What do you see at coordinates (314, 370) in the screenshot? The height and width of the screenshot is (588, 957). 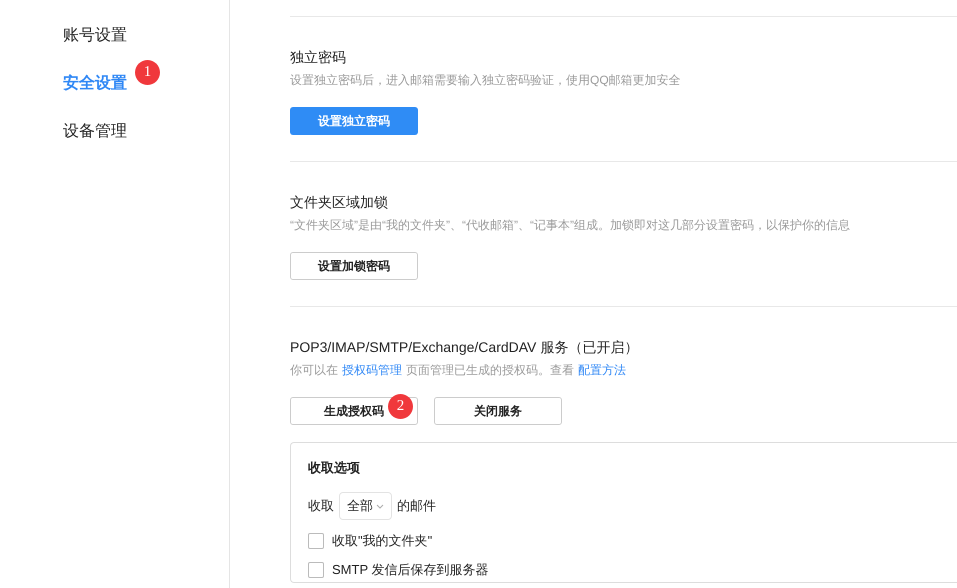 I see `description-text: 你可以在` at bounding box center [314, 370].